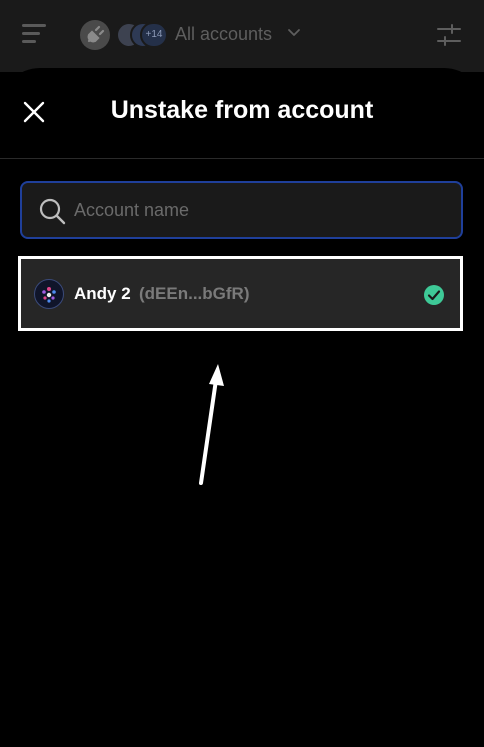  I want to click on sheet-title: Unstake from account, so click(242, 110).